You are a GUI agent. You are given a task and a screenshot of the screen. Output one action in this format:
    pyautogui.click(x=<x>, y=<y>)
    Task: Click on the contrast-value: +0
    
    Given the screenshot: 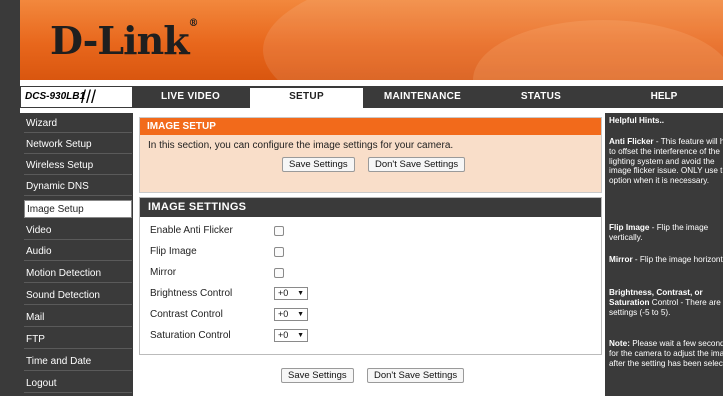 What is the action you would take?
    pyautogui.click(x=283, y=314)
    